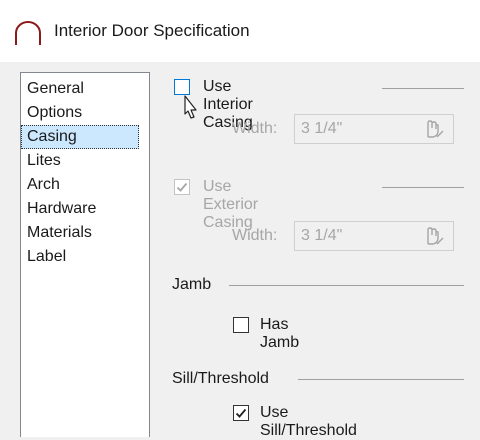 This screenshot has height=440, width=480. Describe the element at coordinates (80, 257) in the screenshot. I see `nav-item-label: Label` at that location.